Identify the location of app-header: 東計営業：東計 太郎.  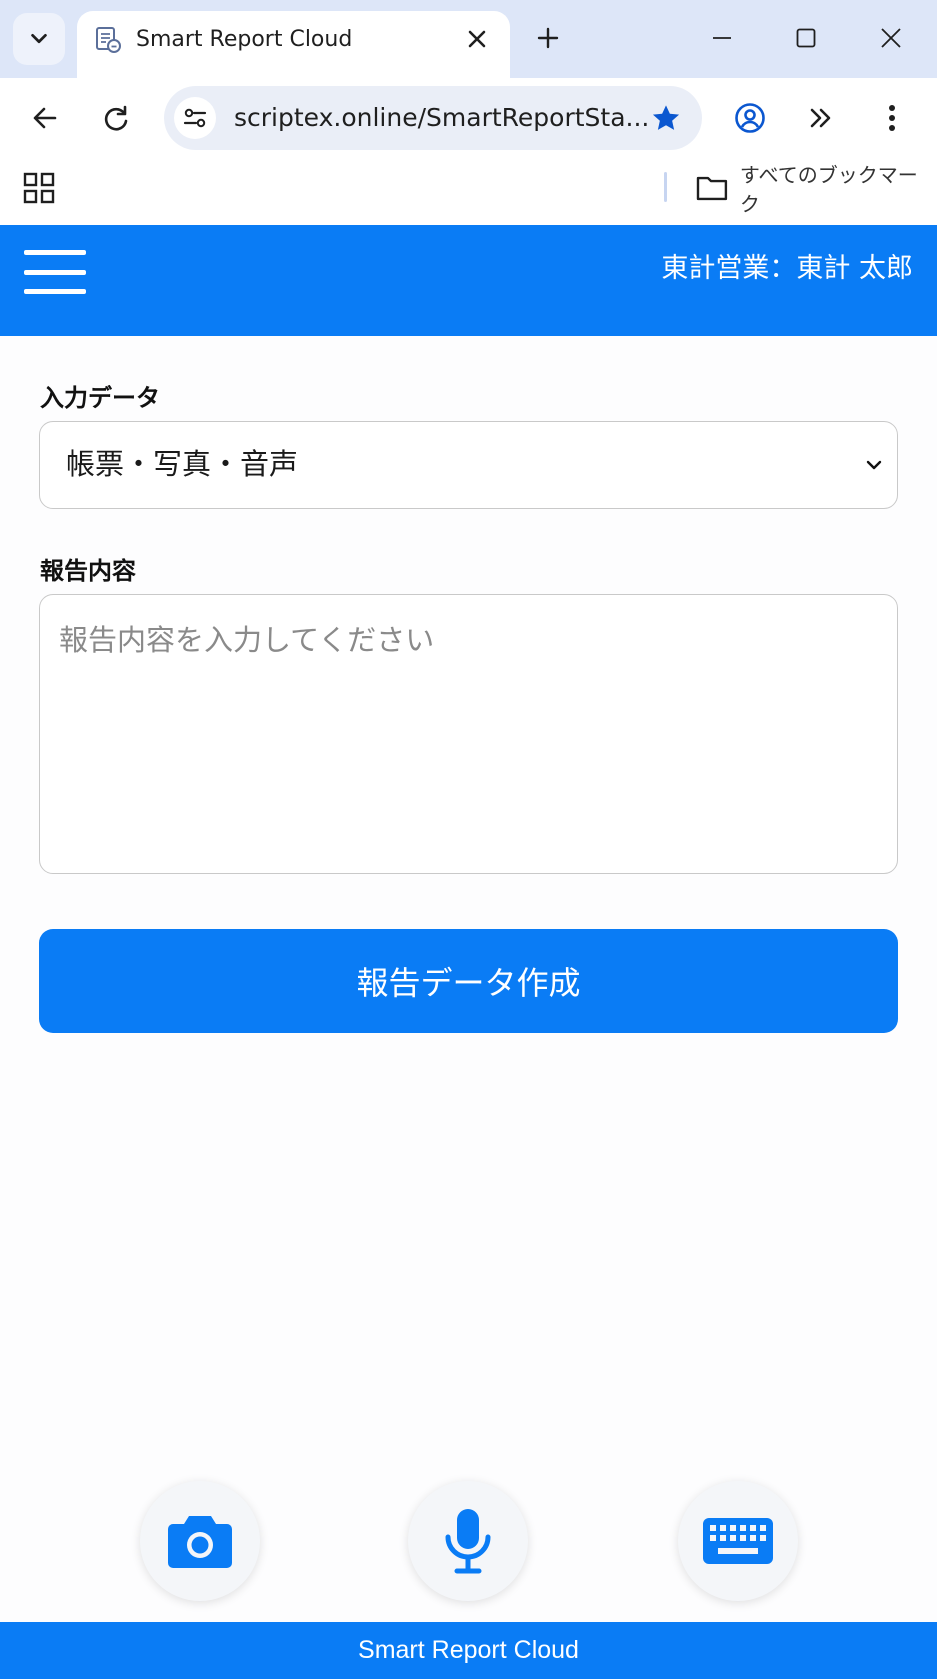
(468, 280).